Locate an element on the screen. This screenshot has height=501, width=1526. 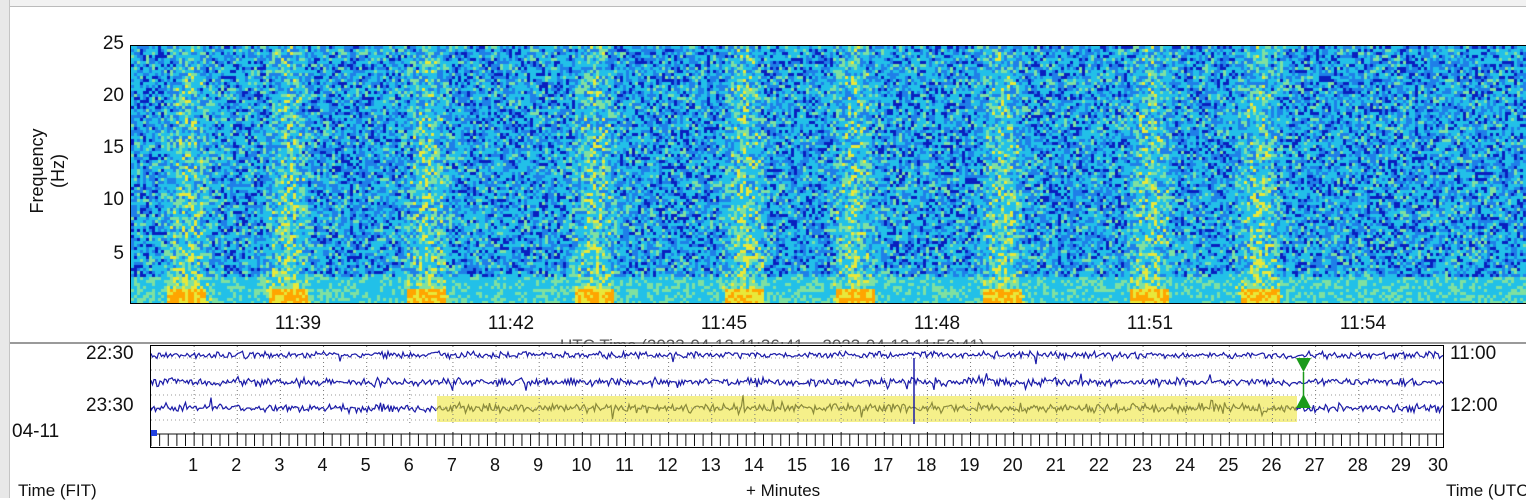
x-tick-1145: 11:45 is located at coordinates (724, 323).